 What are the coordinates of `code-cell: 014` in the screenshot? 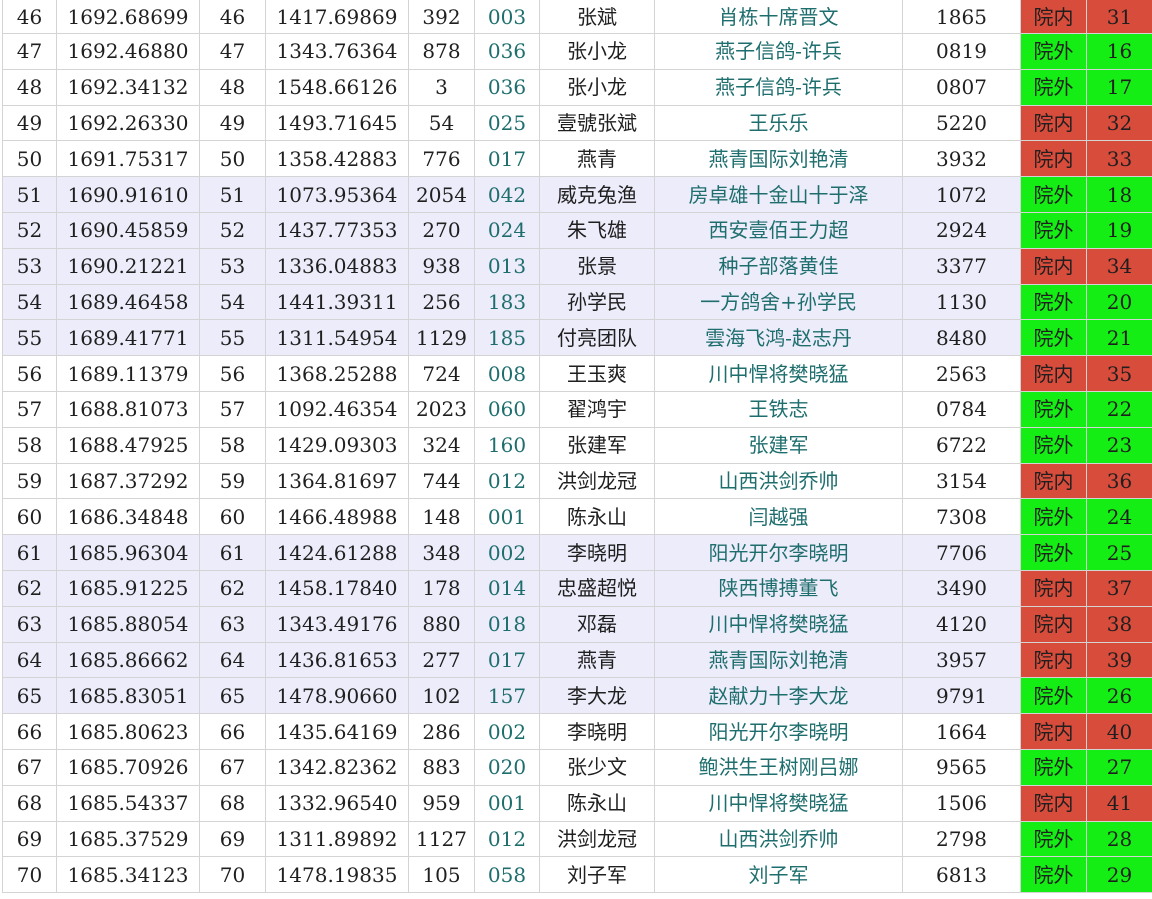 It's located at (507, 588).